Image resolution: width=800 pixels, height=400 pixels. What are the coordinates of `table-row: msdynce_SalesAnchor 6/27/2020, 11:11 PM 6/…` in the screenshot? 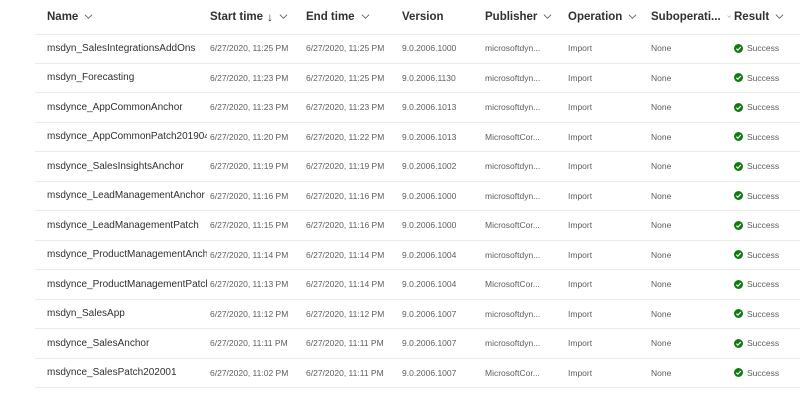 It's located at (417, 344).